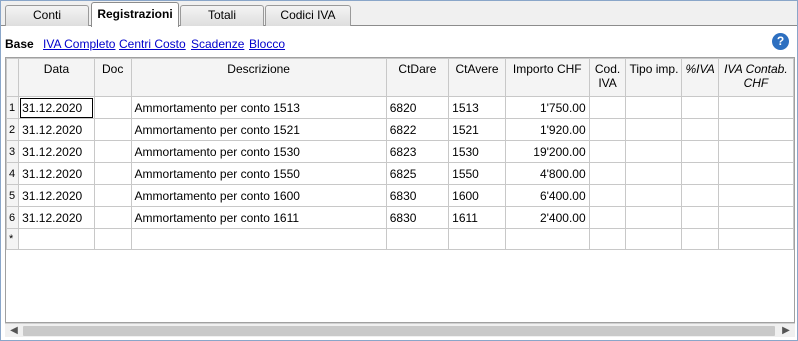  What do you see at coordinates (477, 151) in the screenshot?
I see `cell-ctavere: 1530` at bounding box center [477, 151].